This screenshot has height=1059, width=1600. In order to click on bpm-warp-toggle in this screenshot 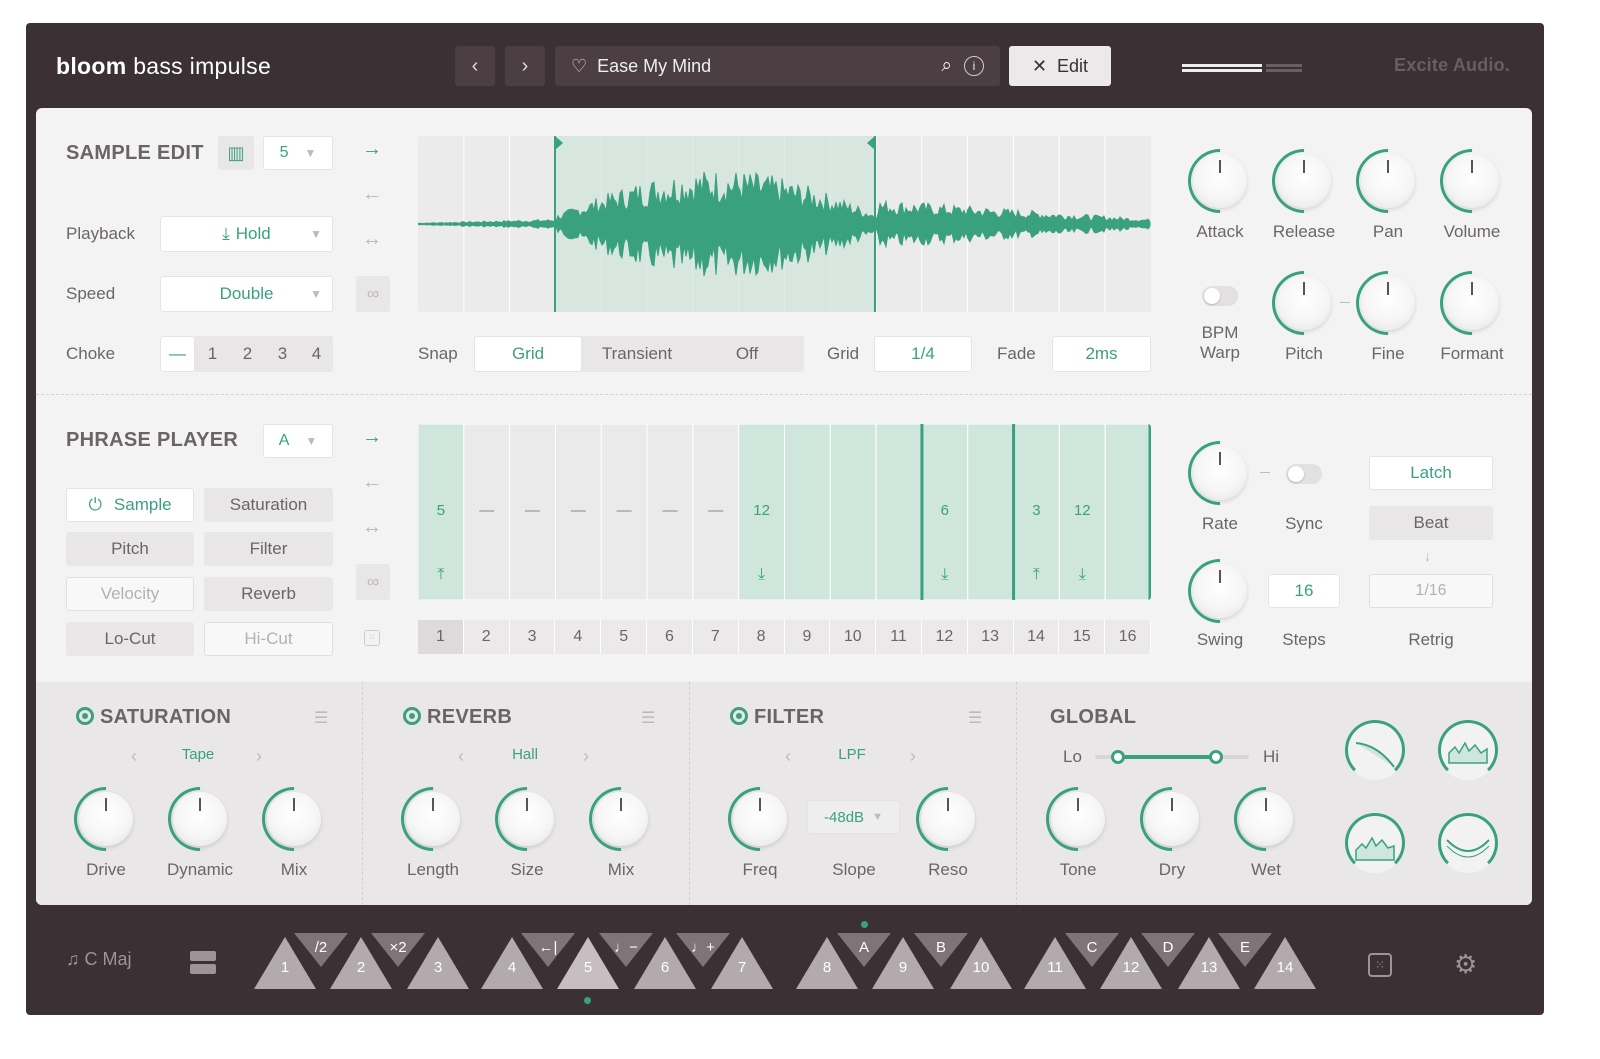, I will do `click(1220, 296)`.